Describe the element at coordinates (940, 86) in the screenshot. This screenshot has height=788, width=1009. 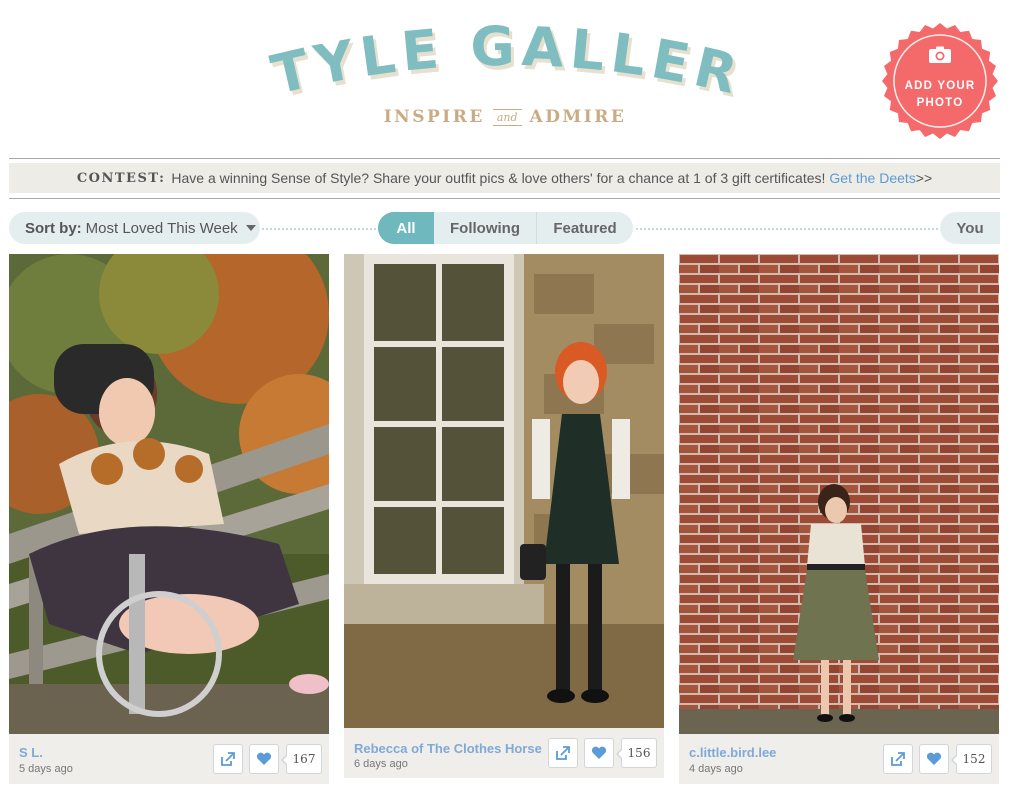
I see `add-photo-line1: ADD YOUR` at that location.